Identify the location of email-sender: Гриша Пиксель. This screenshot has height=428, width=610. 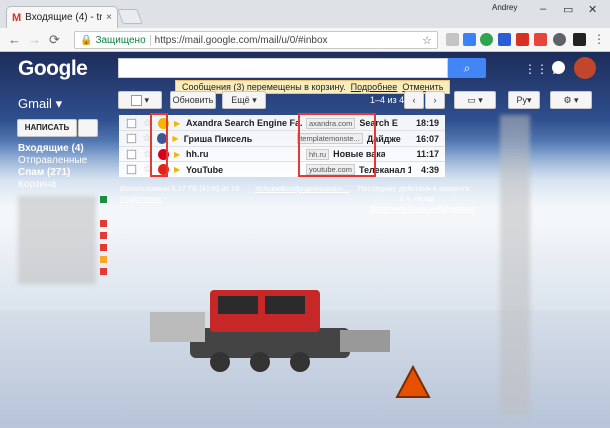
(218, 138).